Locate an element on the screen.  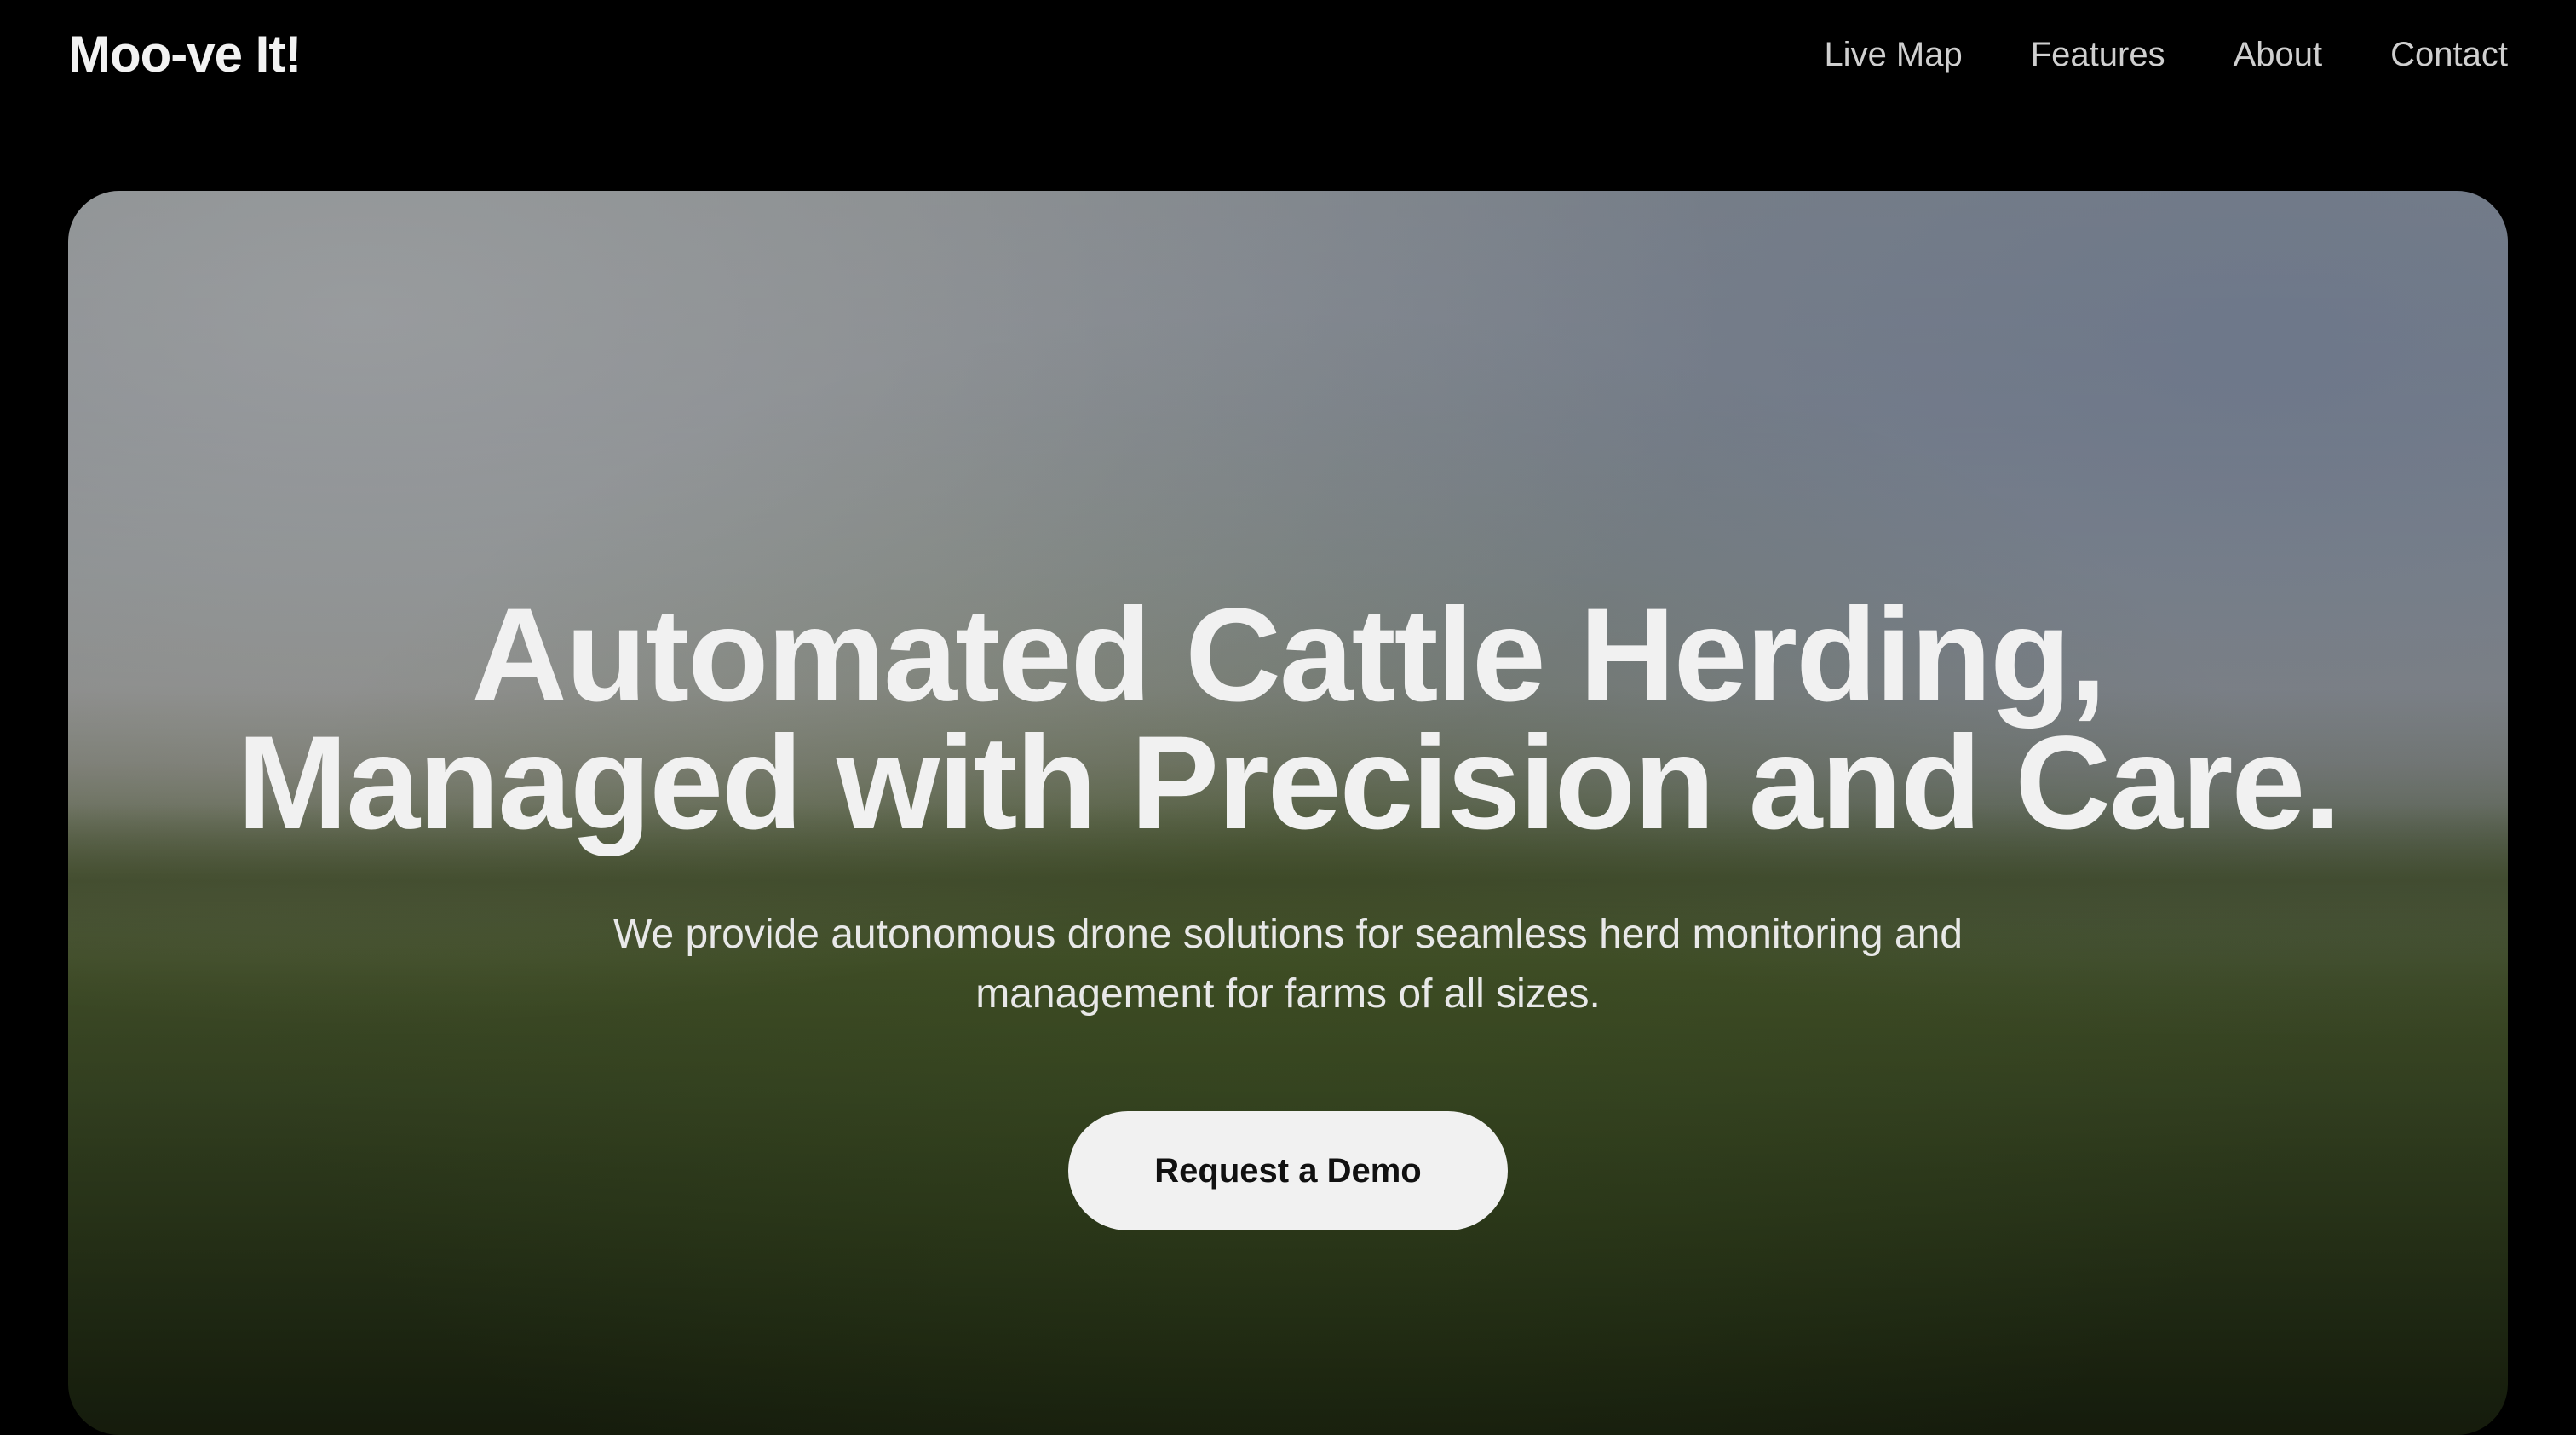
nav-link-about: About is located at coordinates (2278, 54).